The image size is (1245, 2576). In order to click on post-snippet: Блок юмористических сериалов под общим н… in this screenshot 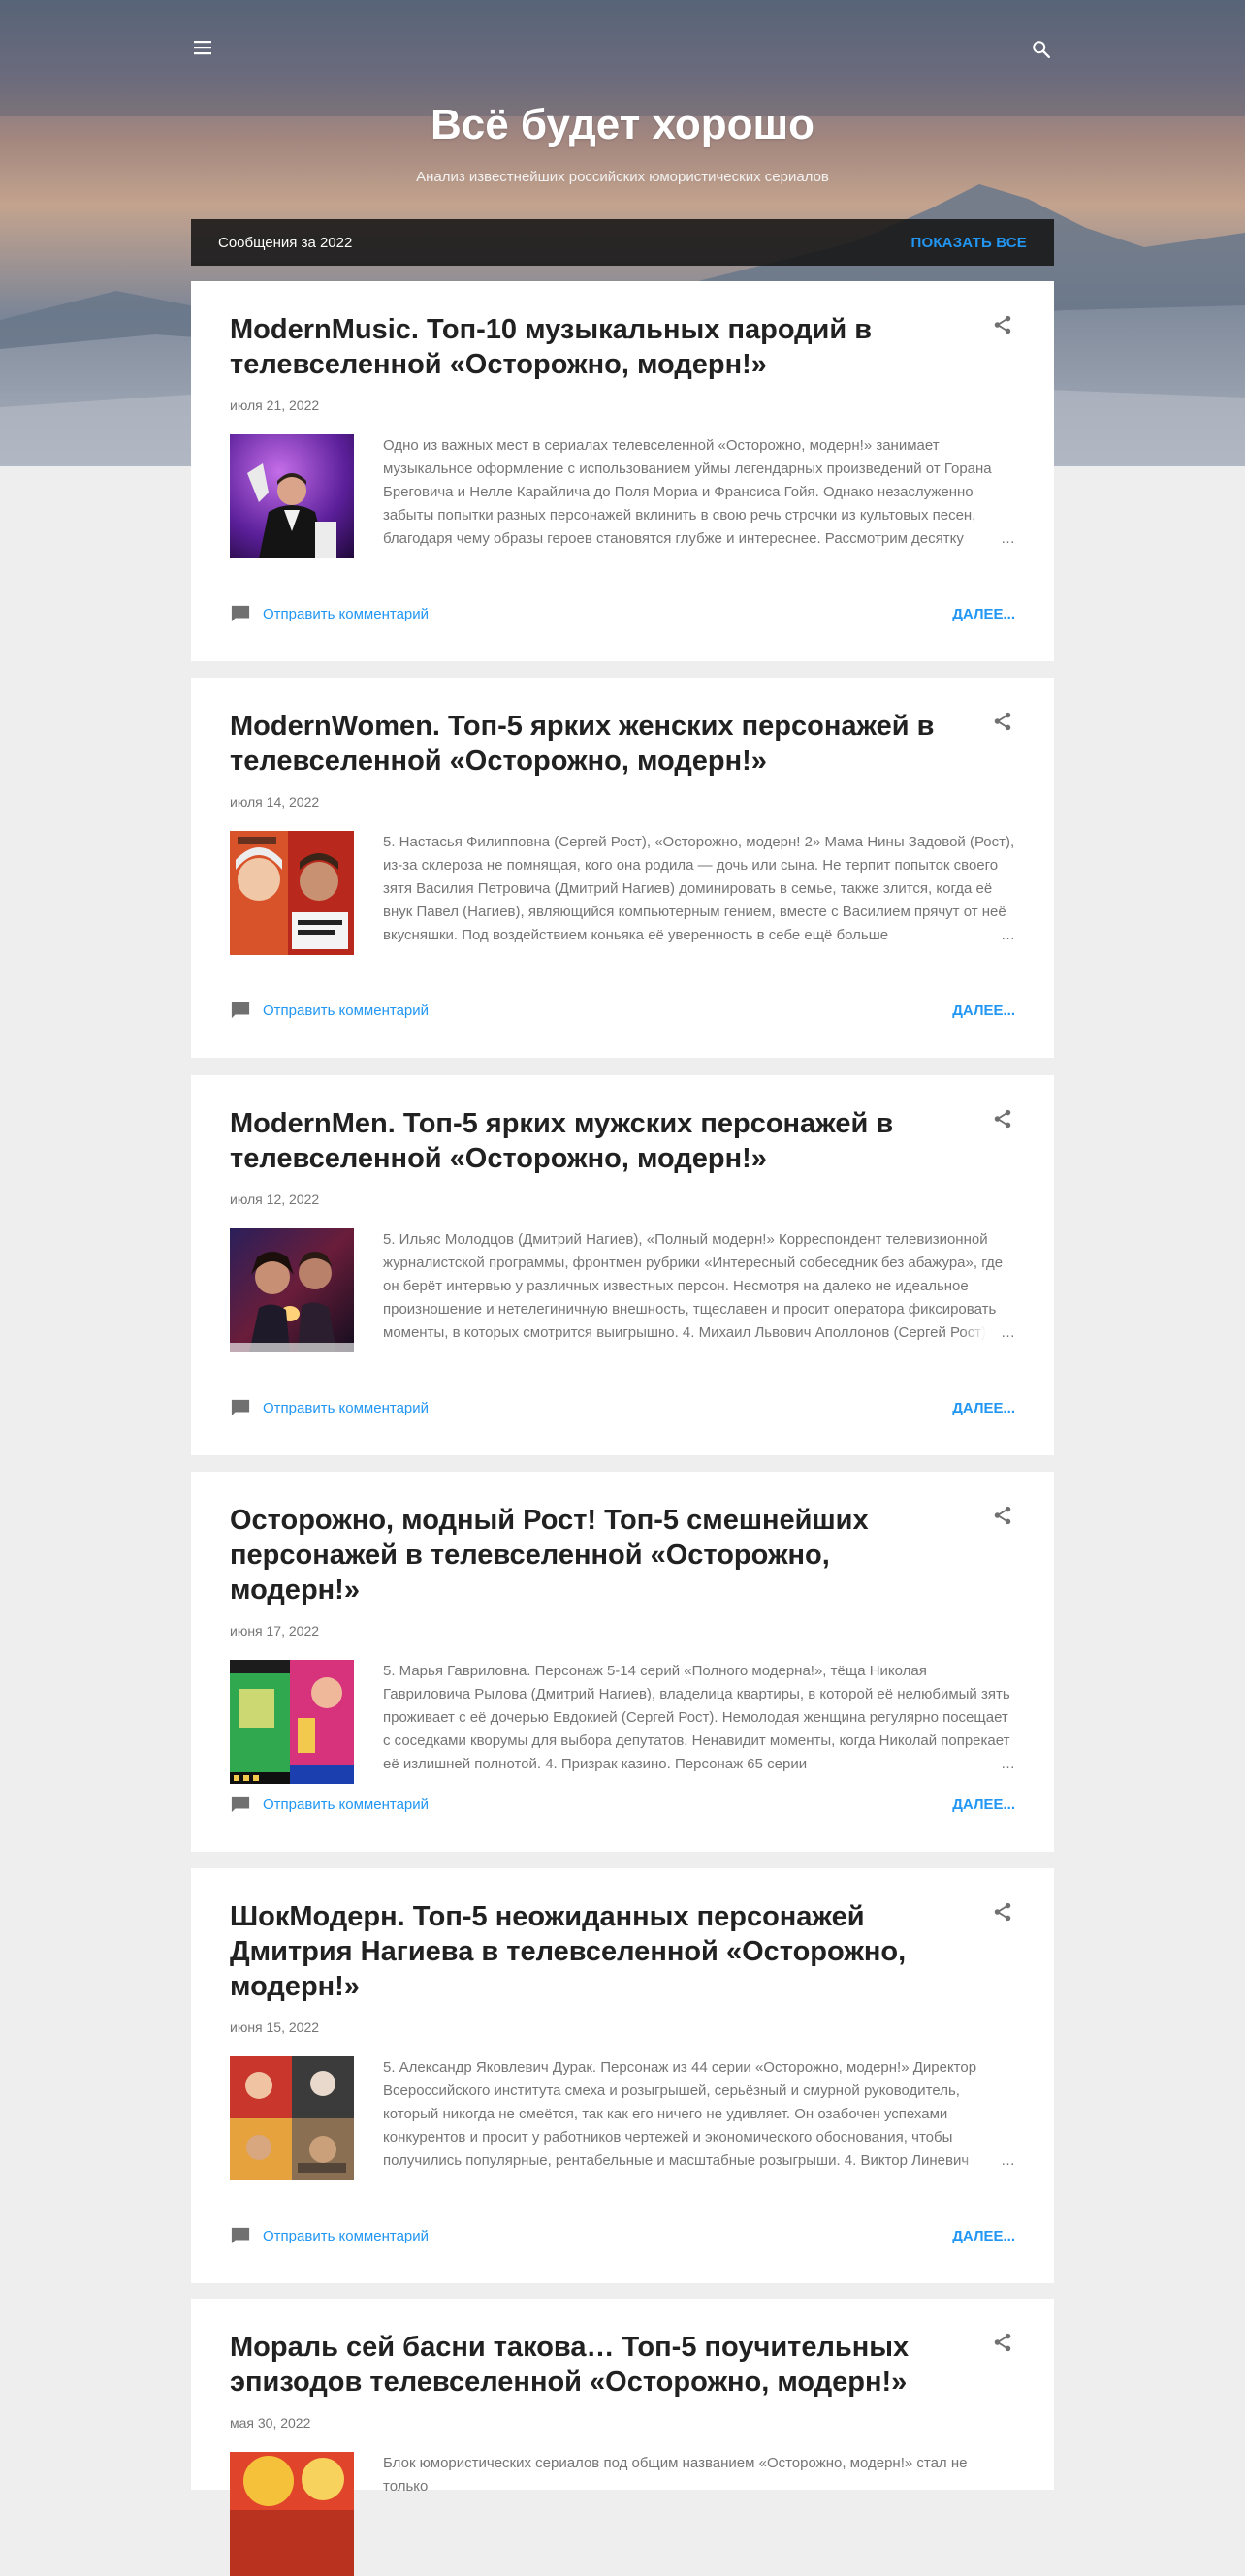, I will do `click(675, 2475)`.